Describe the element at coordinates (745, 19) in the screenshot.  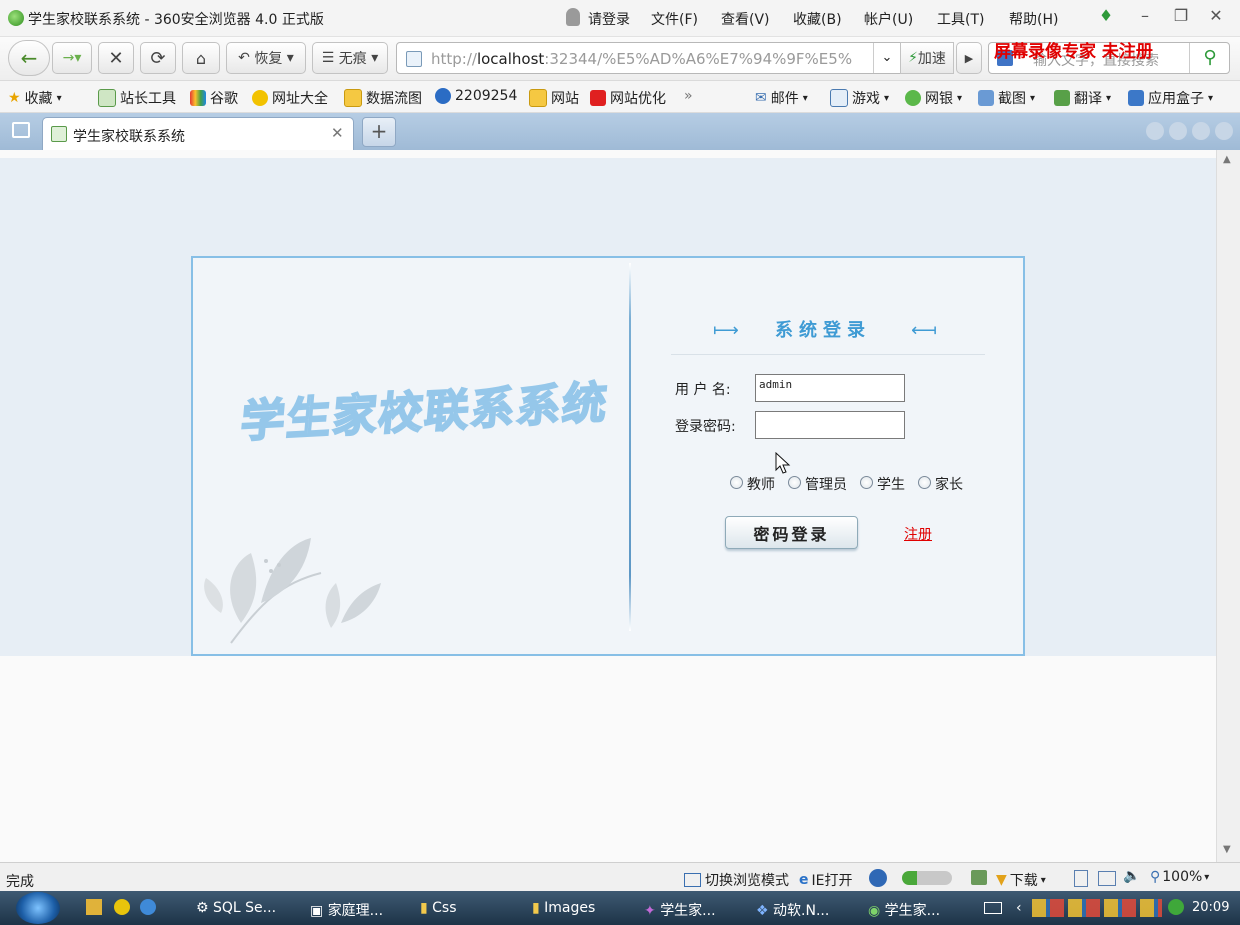
I see `menu-view: 查看(V)` at that location.